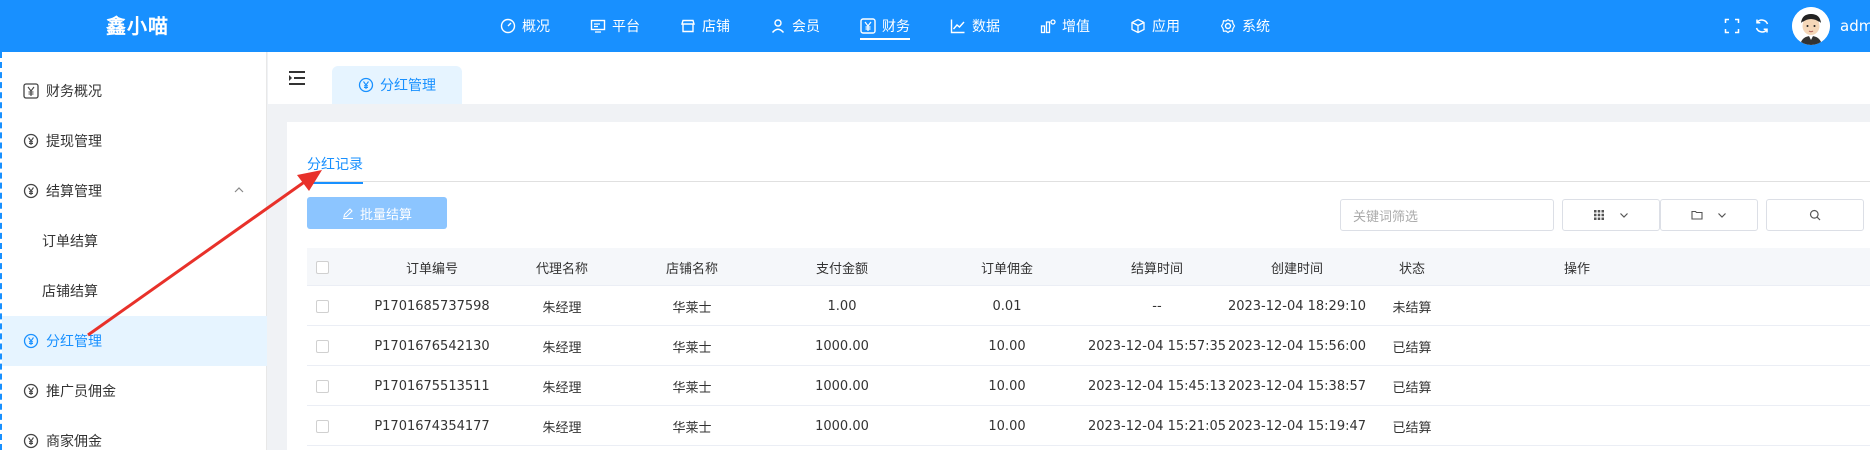  What do you see at coordinates (1007, 267) in the screenshot?
I see `column-header: 订单佣金` at bounding box center [1007, 267].